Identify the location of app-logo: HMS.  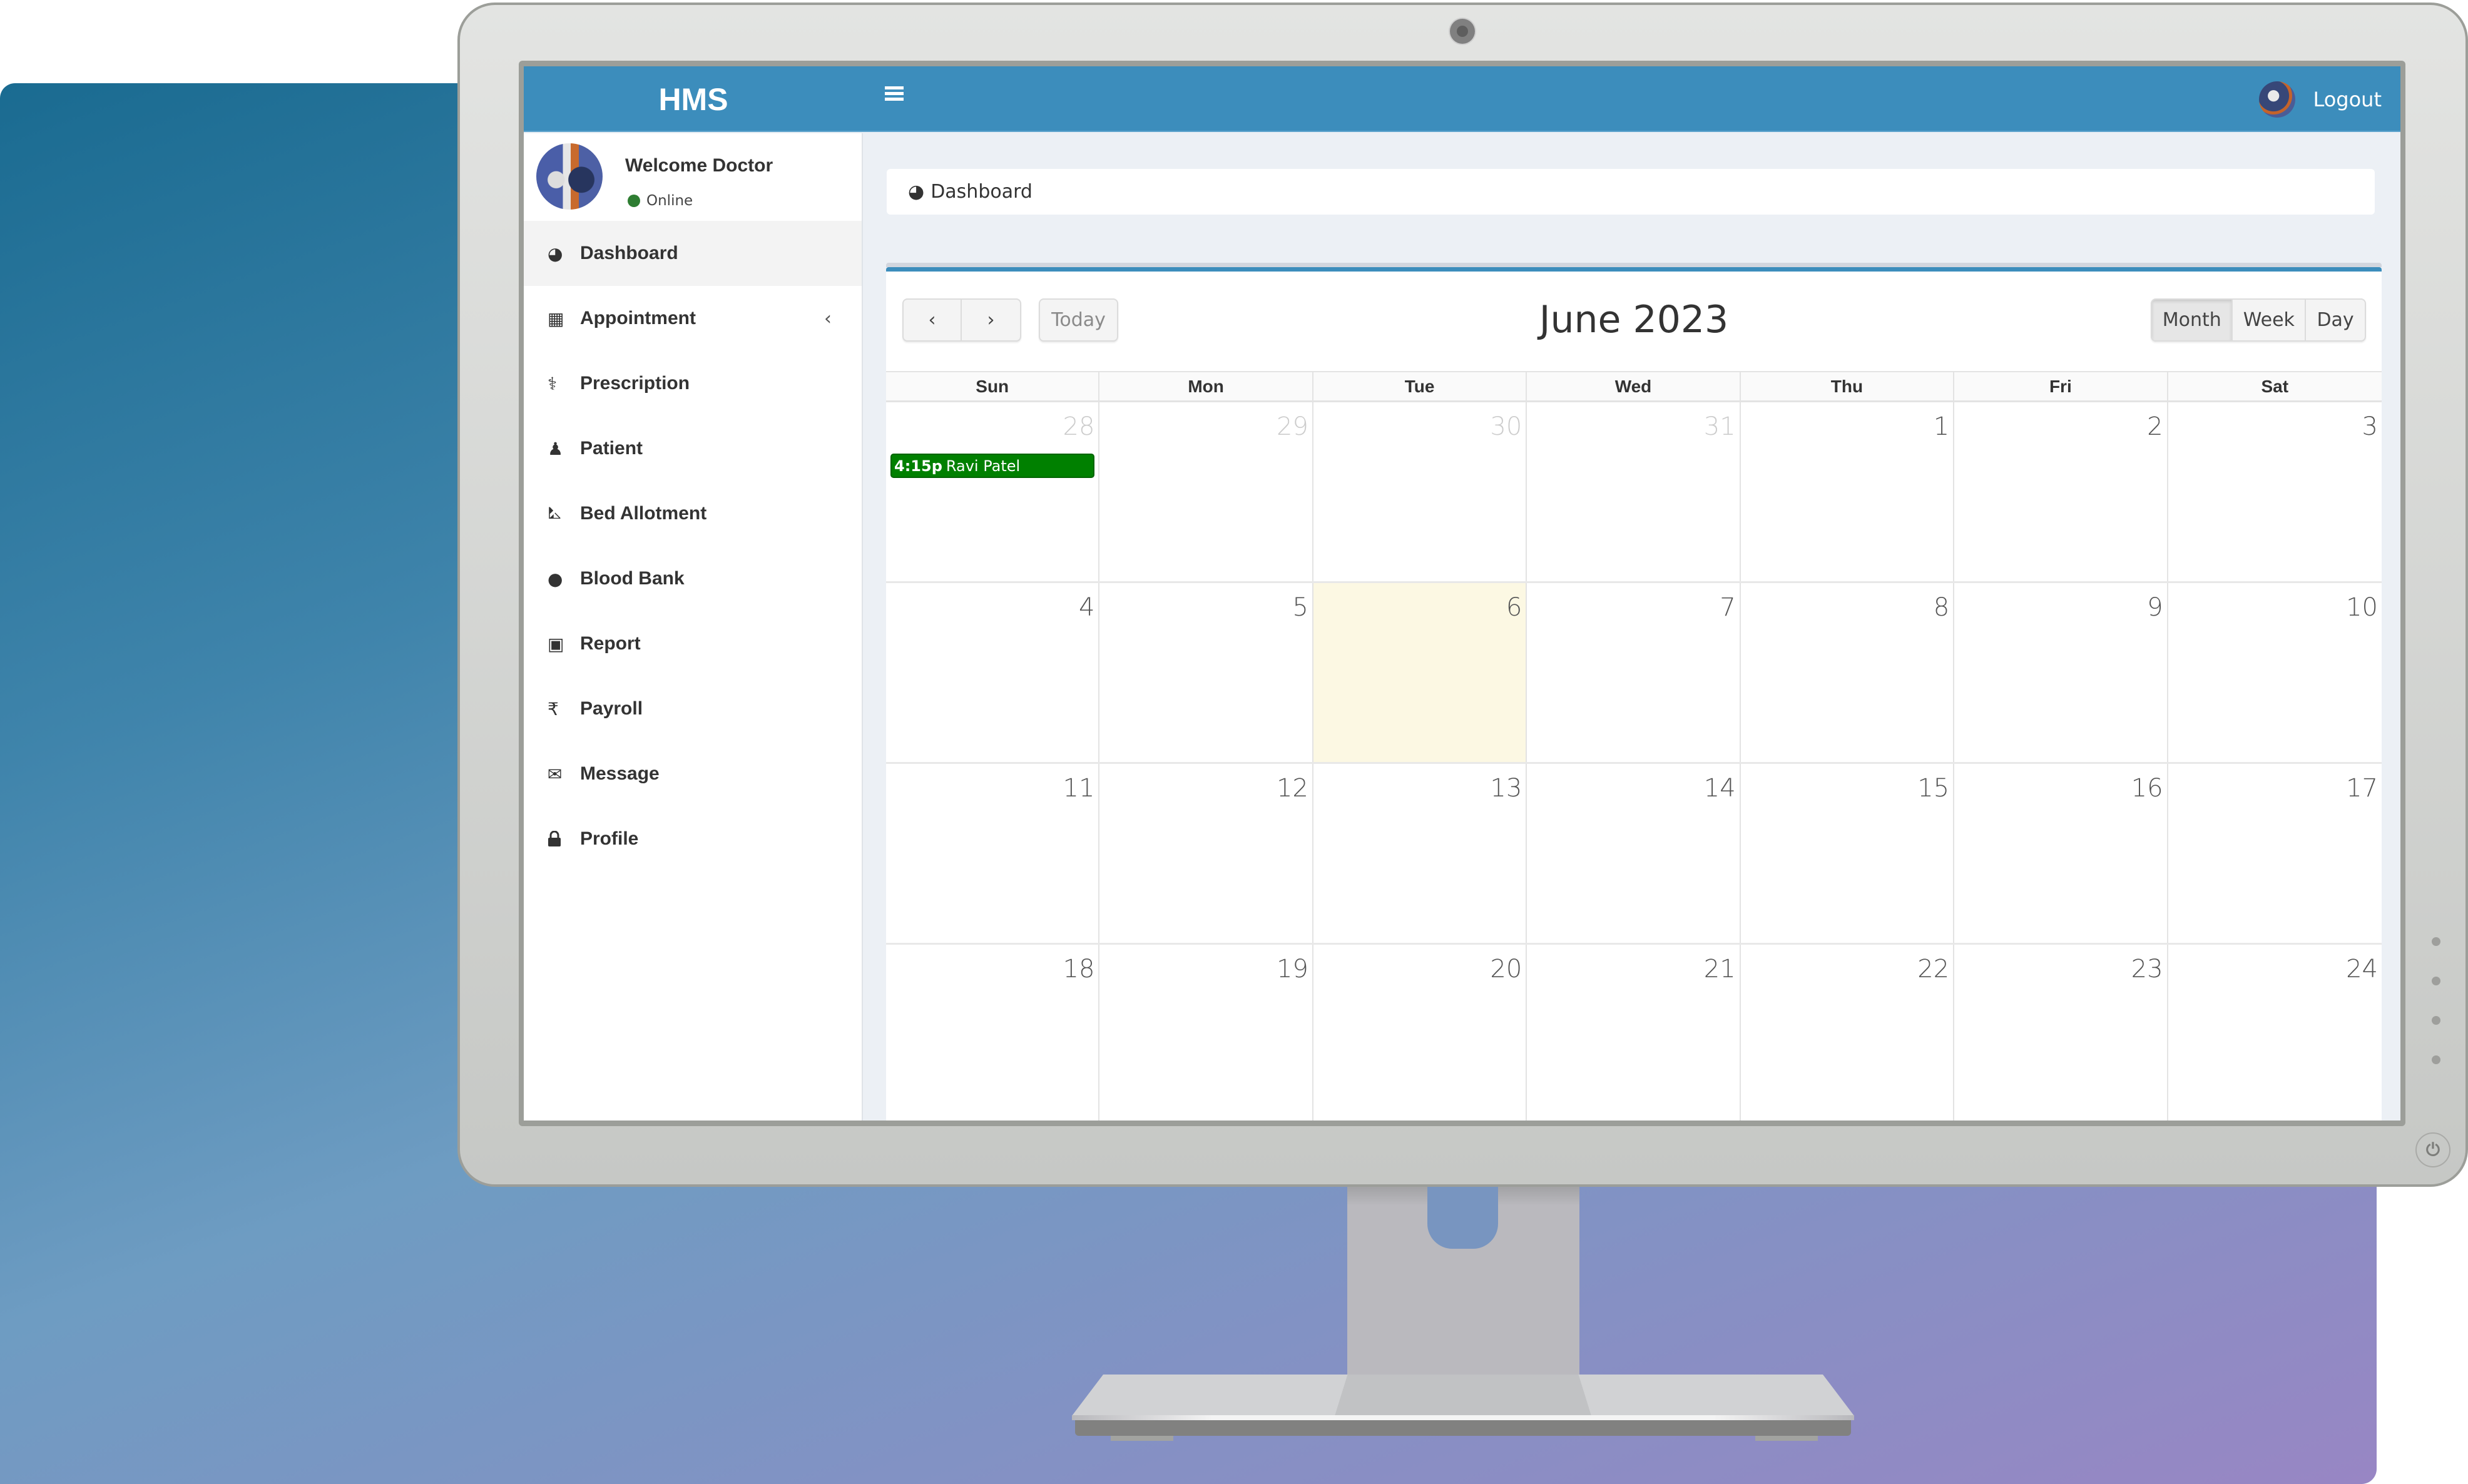
(693, 99).